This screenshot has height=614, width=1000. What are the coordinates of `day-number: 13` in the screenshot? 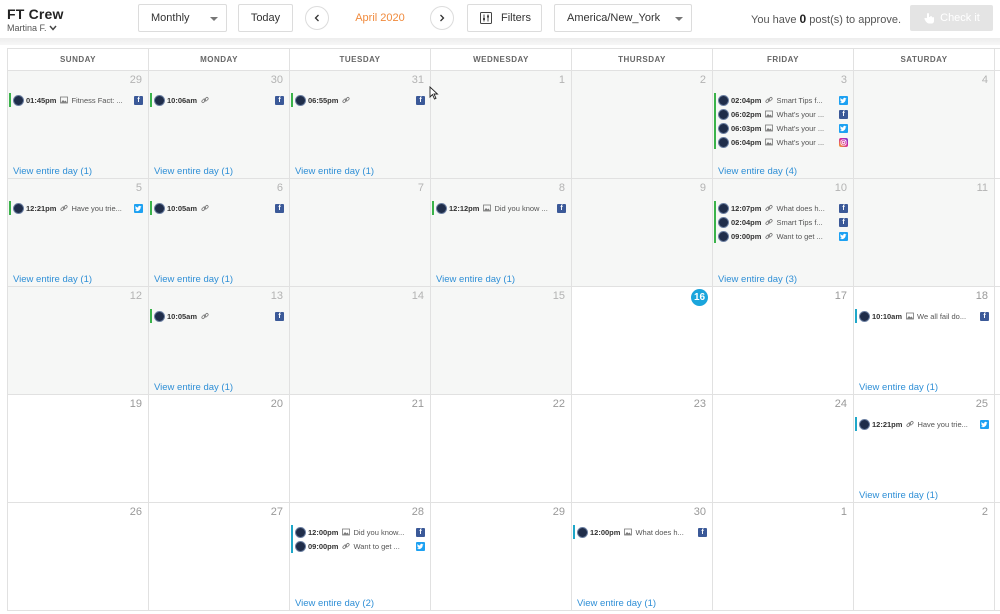 It's located at (276, 296).